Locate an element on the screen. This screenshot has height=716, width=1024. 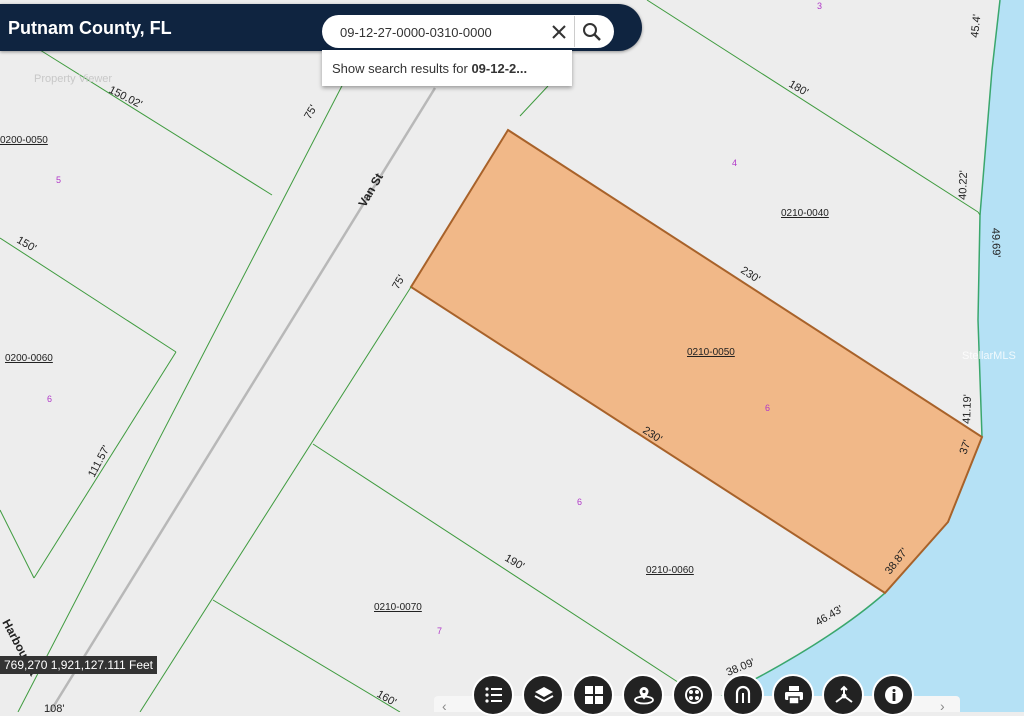
search-box is located at coordinates (468, 31).